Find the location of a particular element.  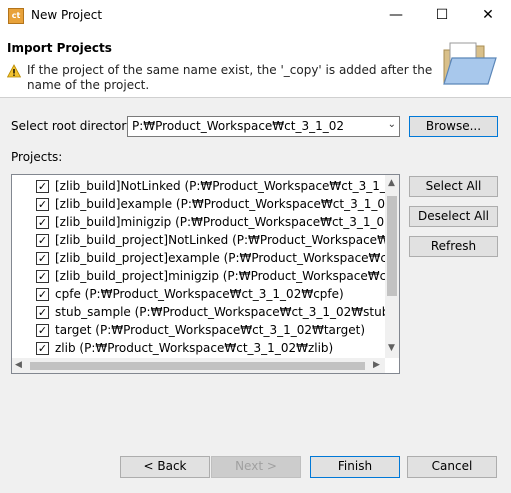

close-button: ✕ is located at coordinates (488, 15).